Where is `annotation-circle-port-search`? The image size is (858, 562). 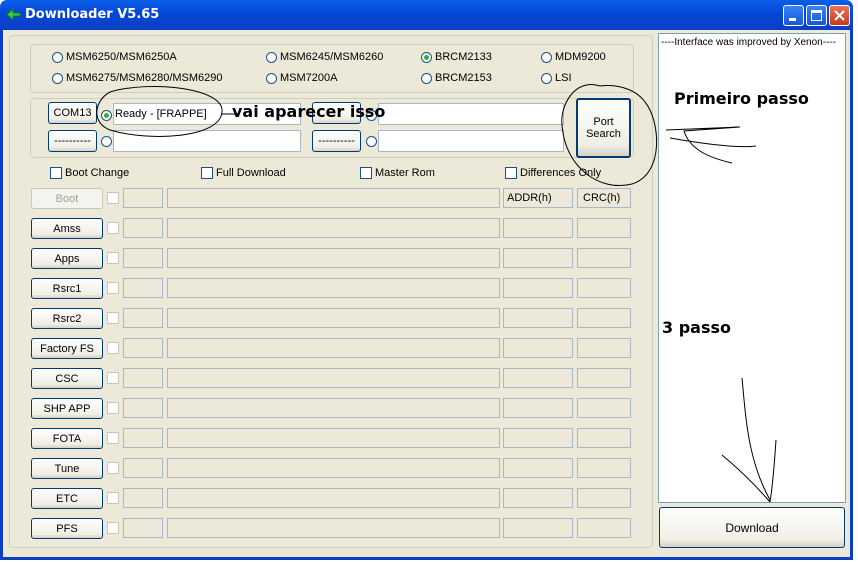 annotation-circle-port-search is located at coordinates (609, 135).